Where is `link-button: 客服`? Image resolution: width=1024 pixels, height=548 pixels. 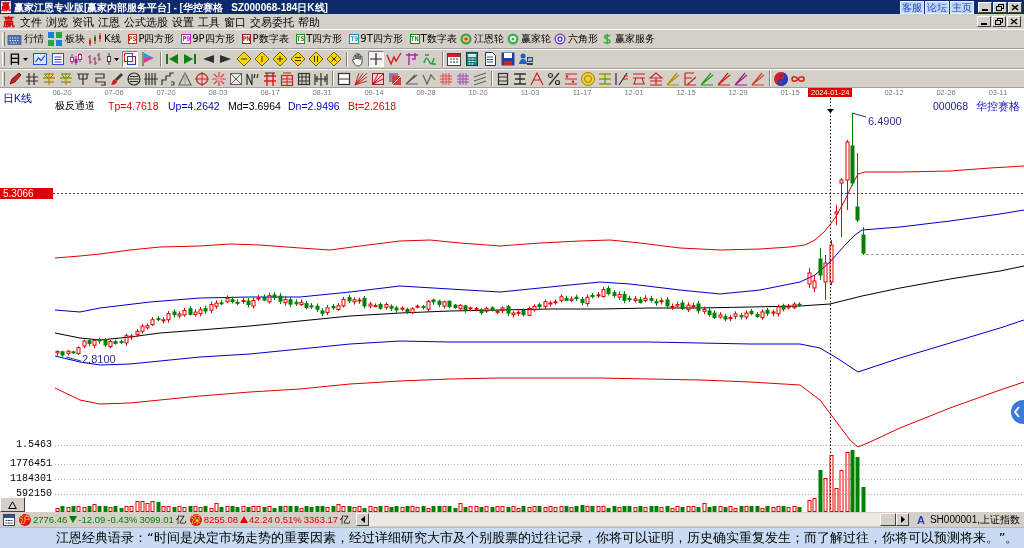
link-button: 客服 is located at coordinates (912, 7).